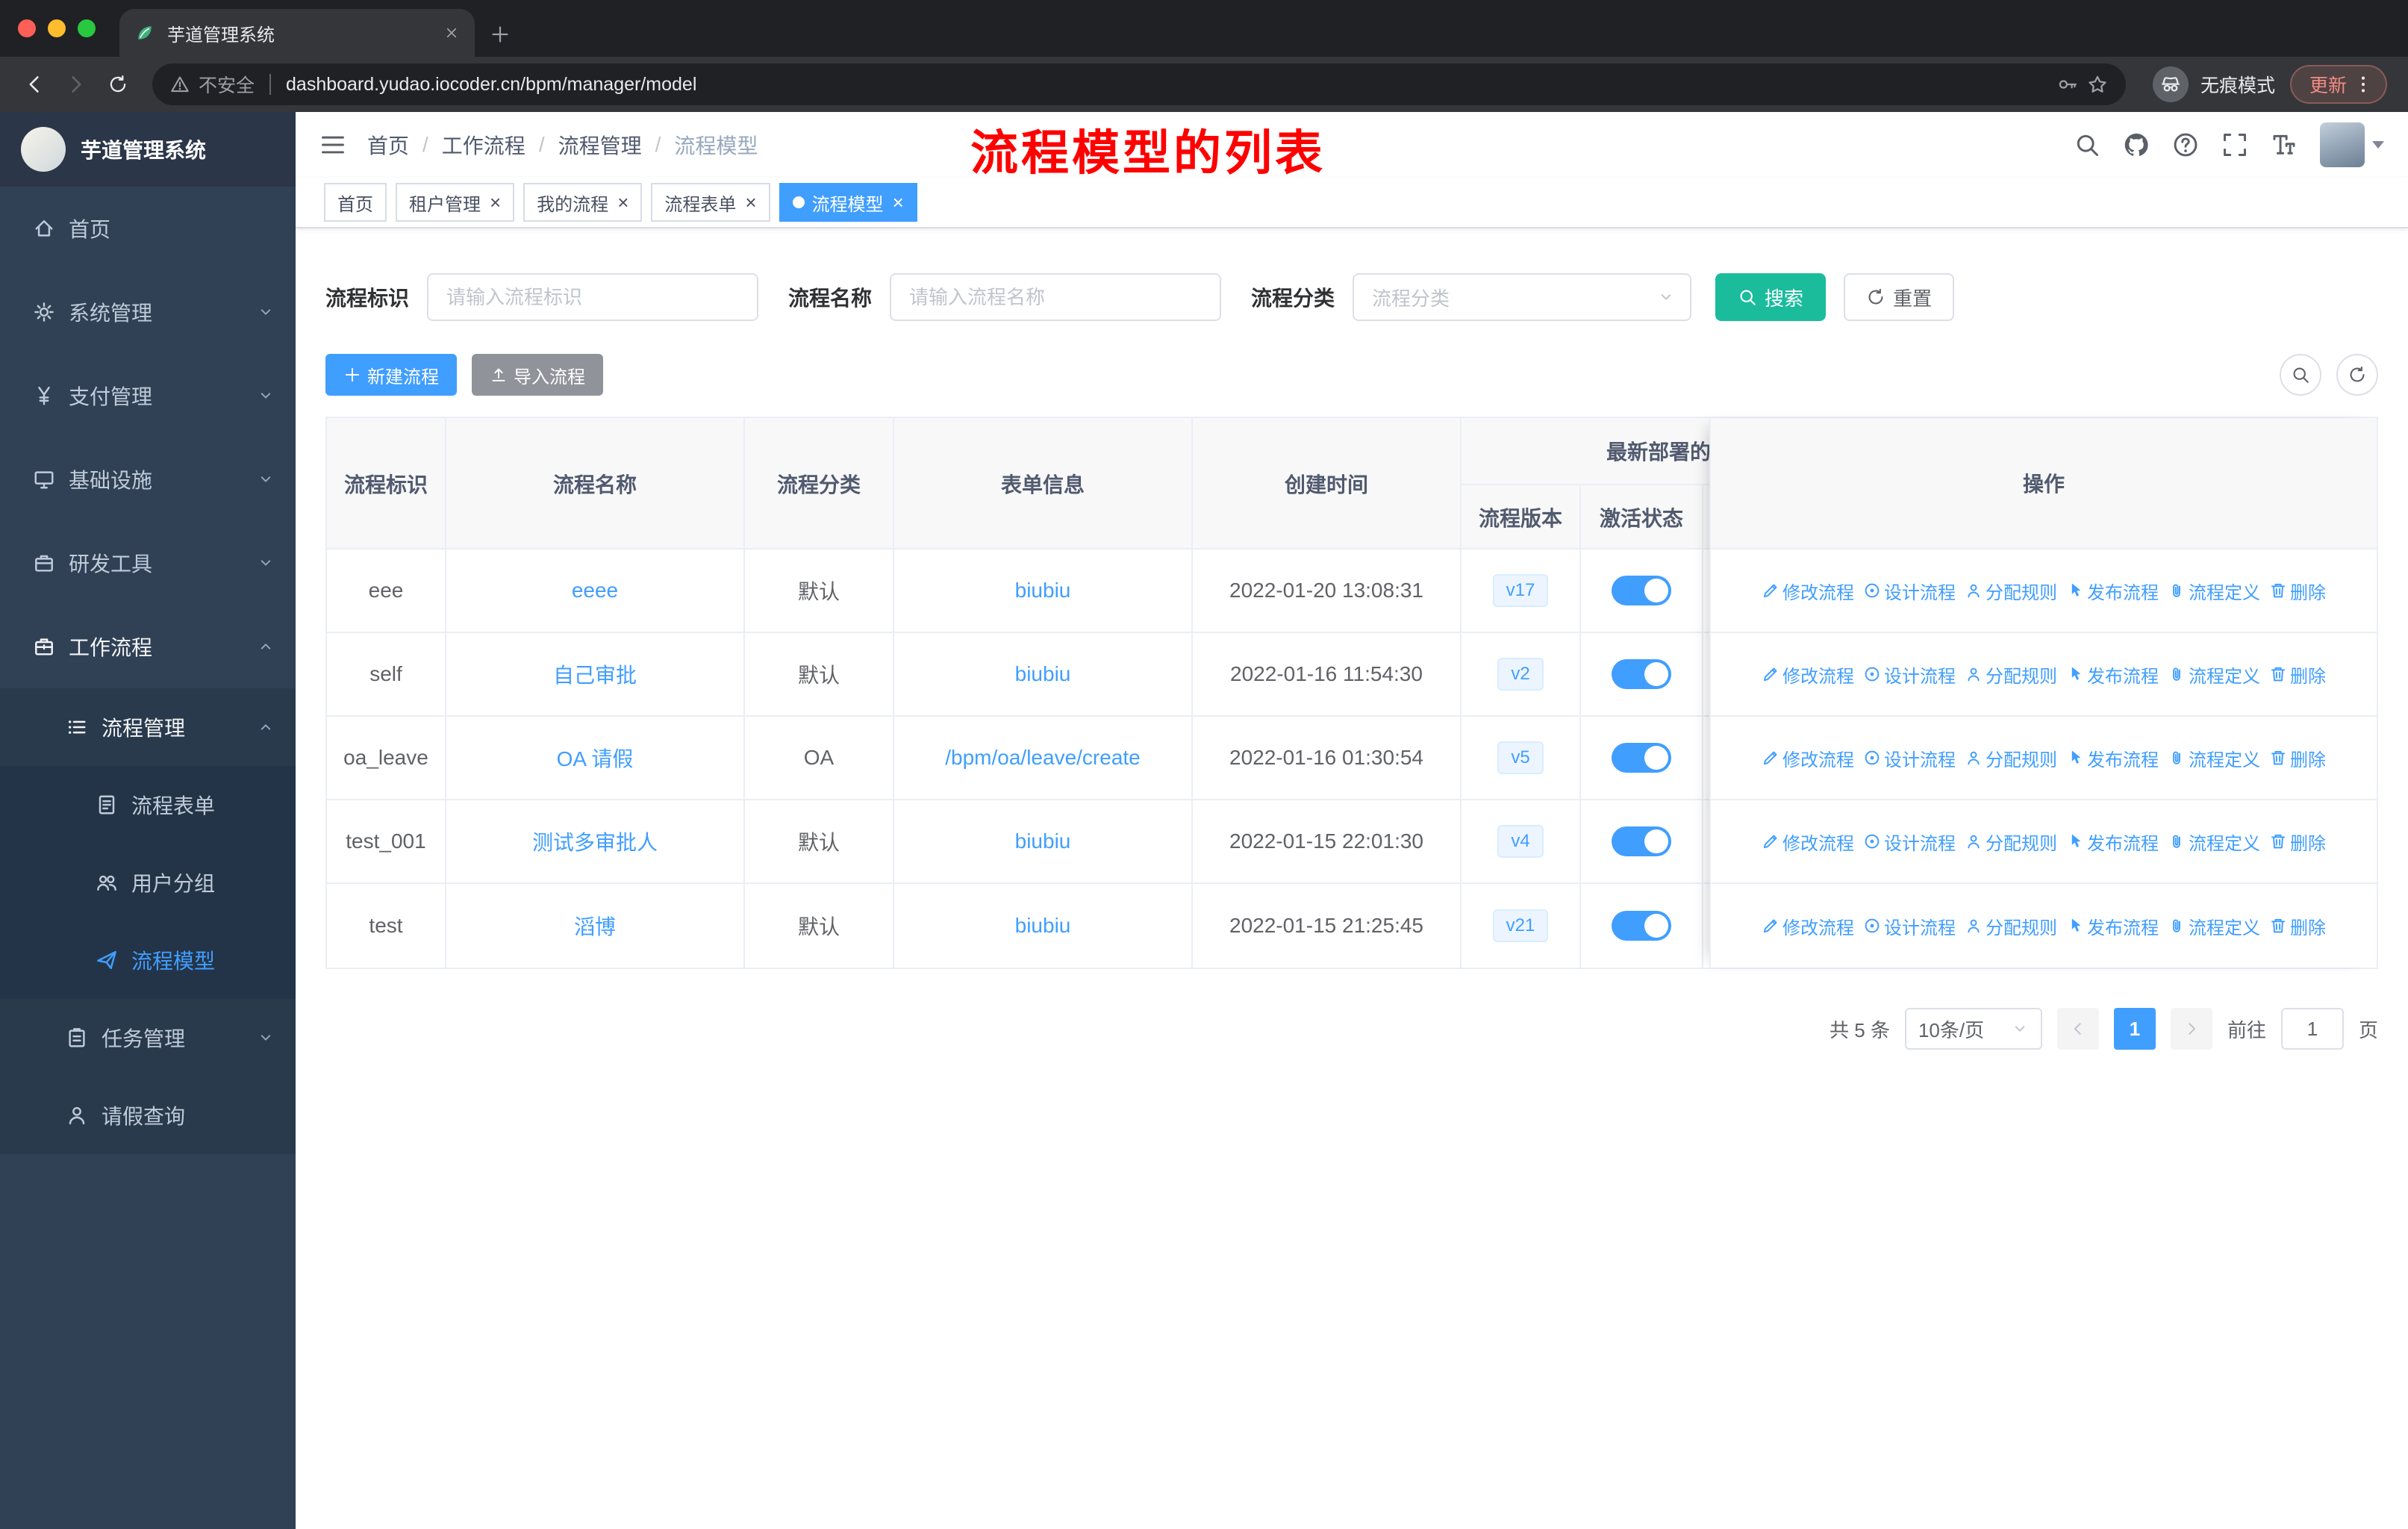 Image resolution: width=2408 pixels, height=1529 pixels. I want to click on search-icon, so click(2087, 144).